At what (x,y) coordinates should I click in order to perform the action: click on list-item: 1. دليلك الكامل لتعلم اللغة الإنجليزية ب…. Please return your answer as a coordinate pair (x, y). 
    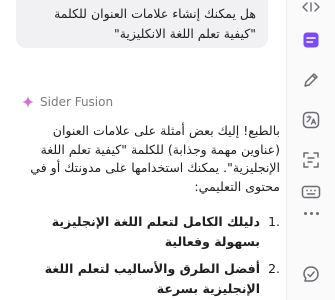
    Looking at the image, I should click on (149, 231).